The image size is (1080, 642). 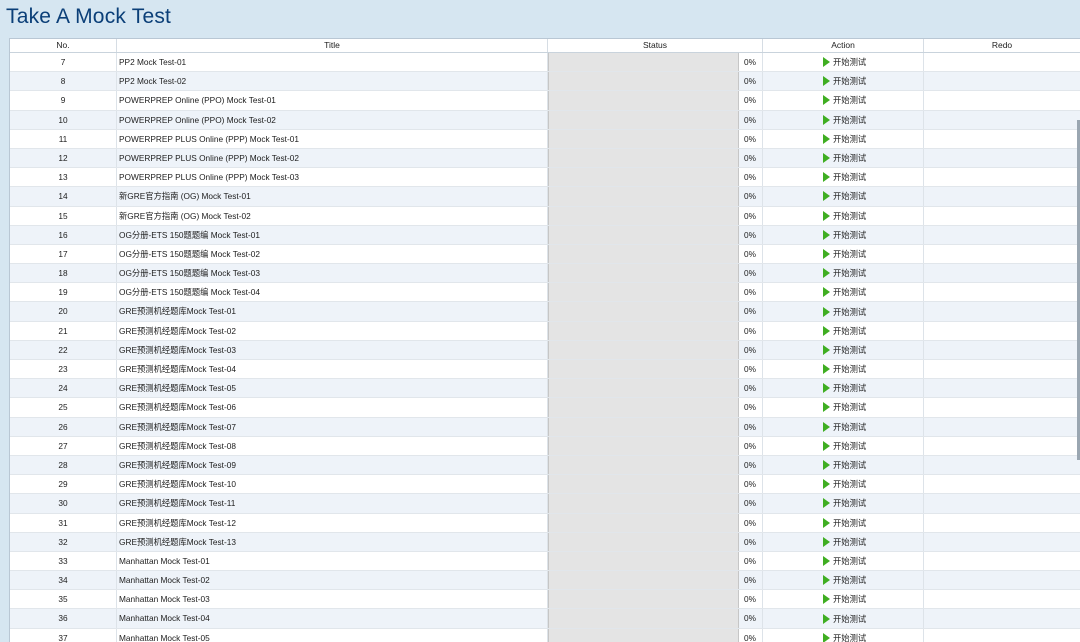 I want to click on table-row: 25 GRE预测机经题库Mock Test-06 0% 开始测试, so click(x=545, y=408).